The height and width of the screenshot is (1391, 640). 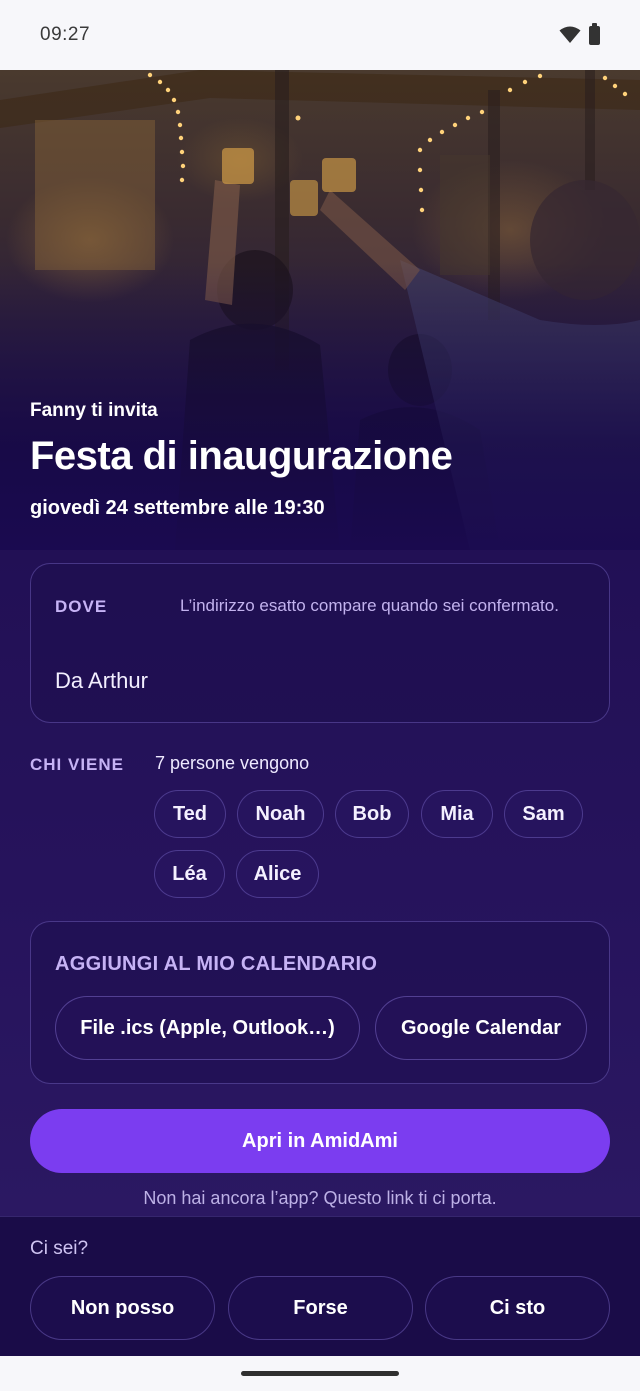 I want to click on where-place: Da Arthur, so click(x=101, y=680).